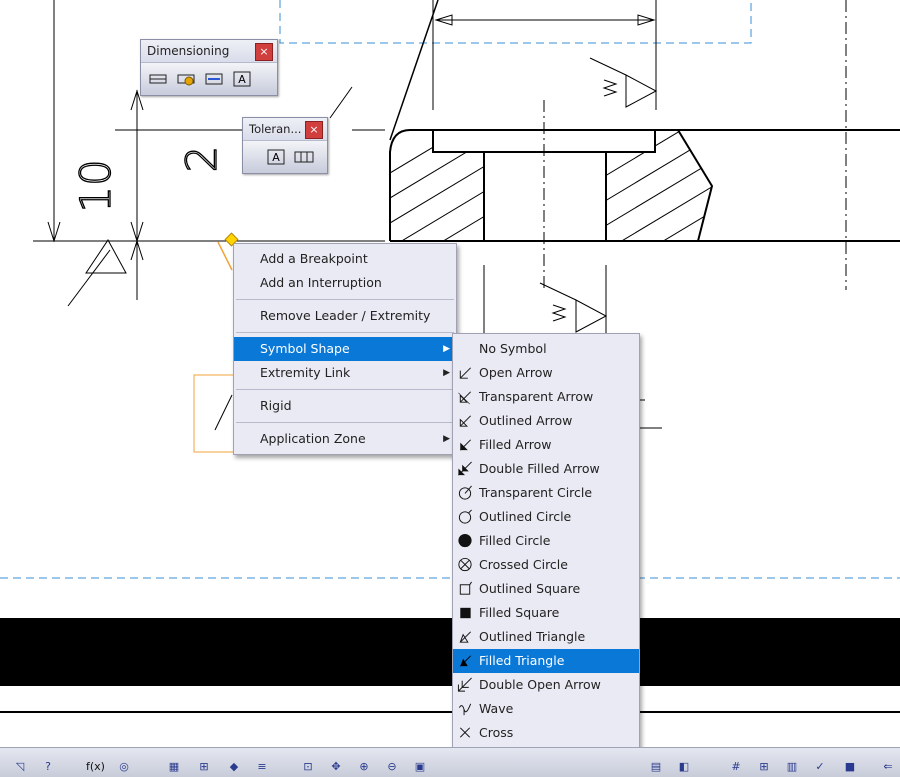 This screenshot has height=777, width=900. I want to click on table-icon: ▦, so click(174, 767).